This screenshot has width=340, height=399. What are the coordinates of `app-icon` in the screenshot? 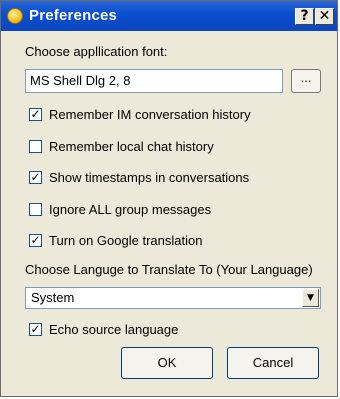 It's located at (15, 16).